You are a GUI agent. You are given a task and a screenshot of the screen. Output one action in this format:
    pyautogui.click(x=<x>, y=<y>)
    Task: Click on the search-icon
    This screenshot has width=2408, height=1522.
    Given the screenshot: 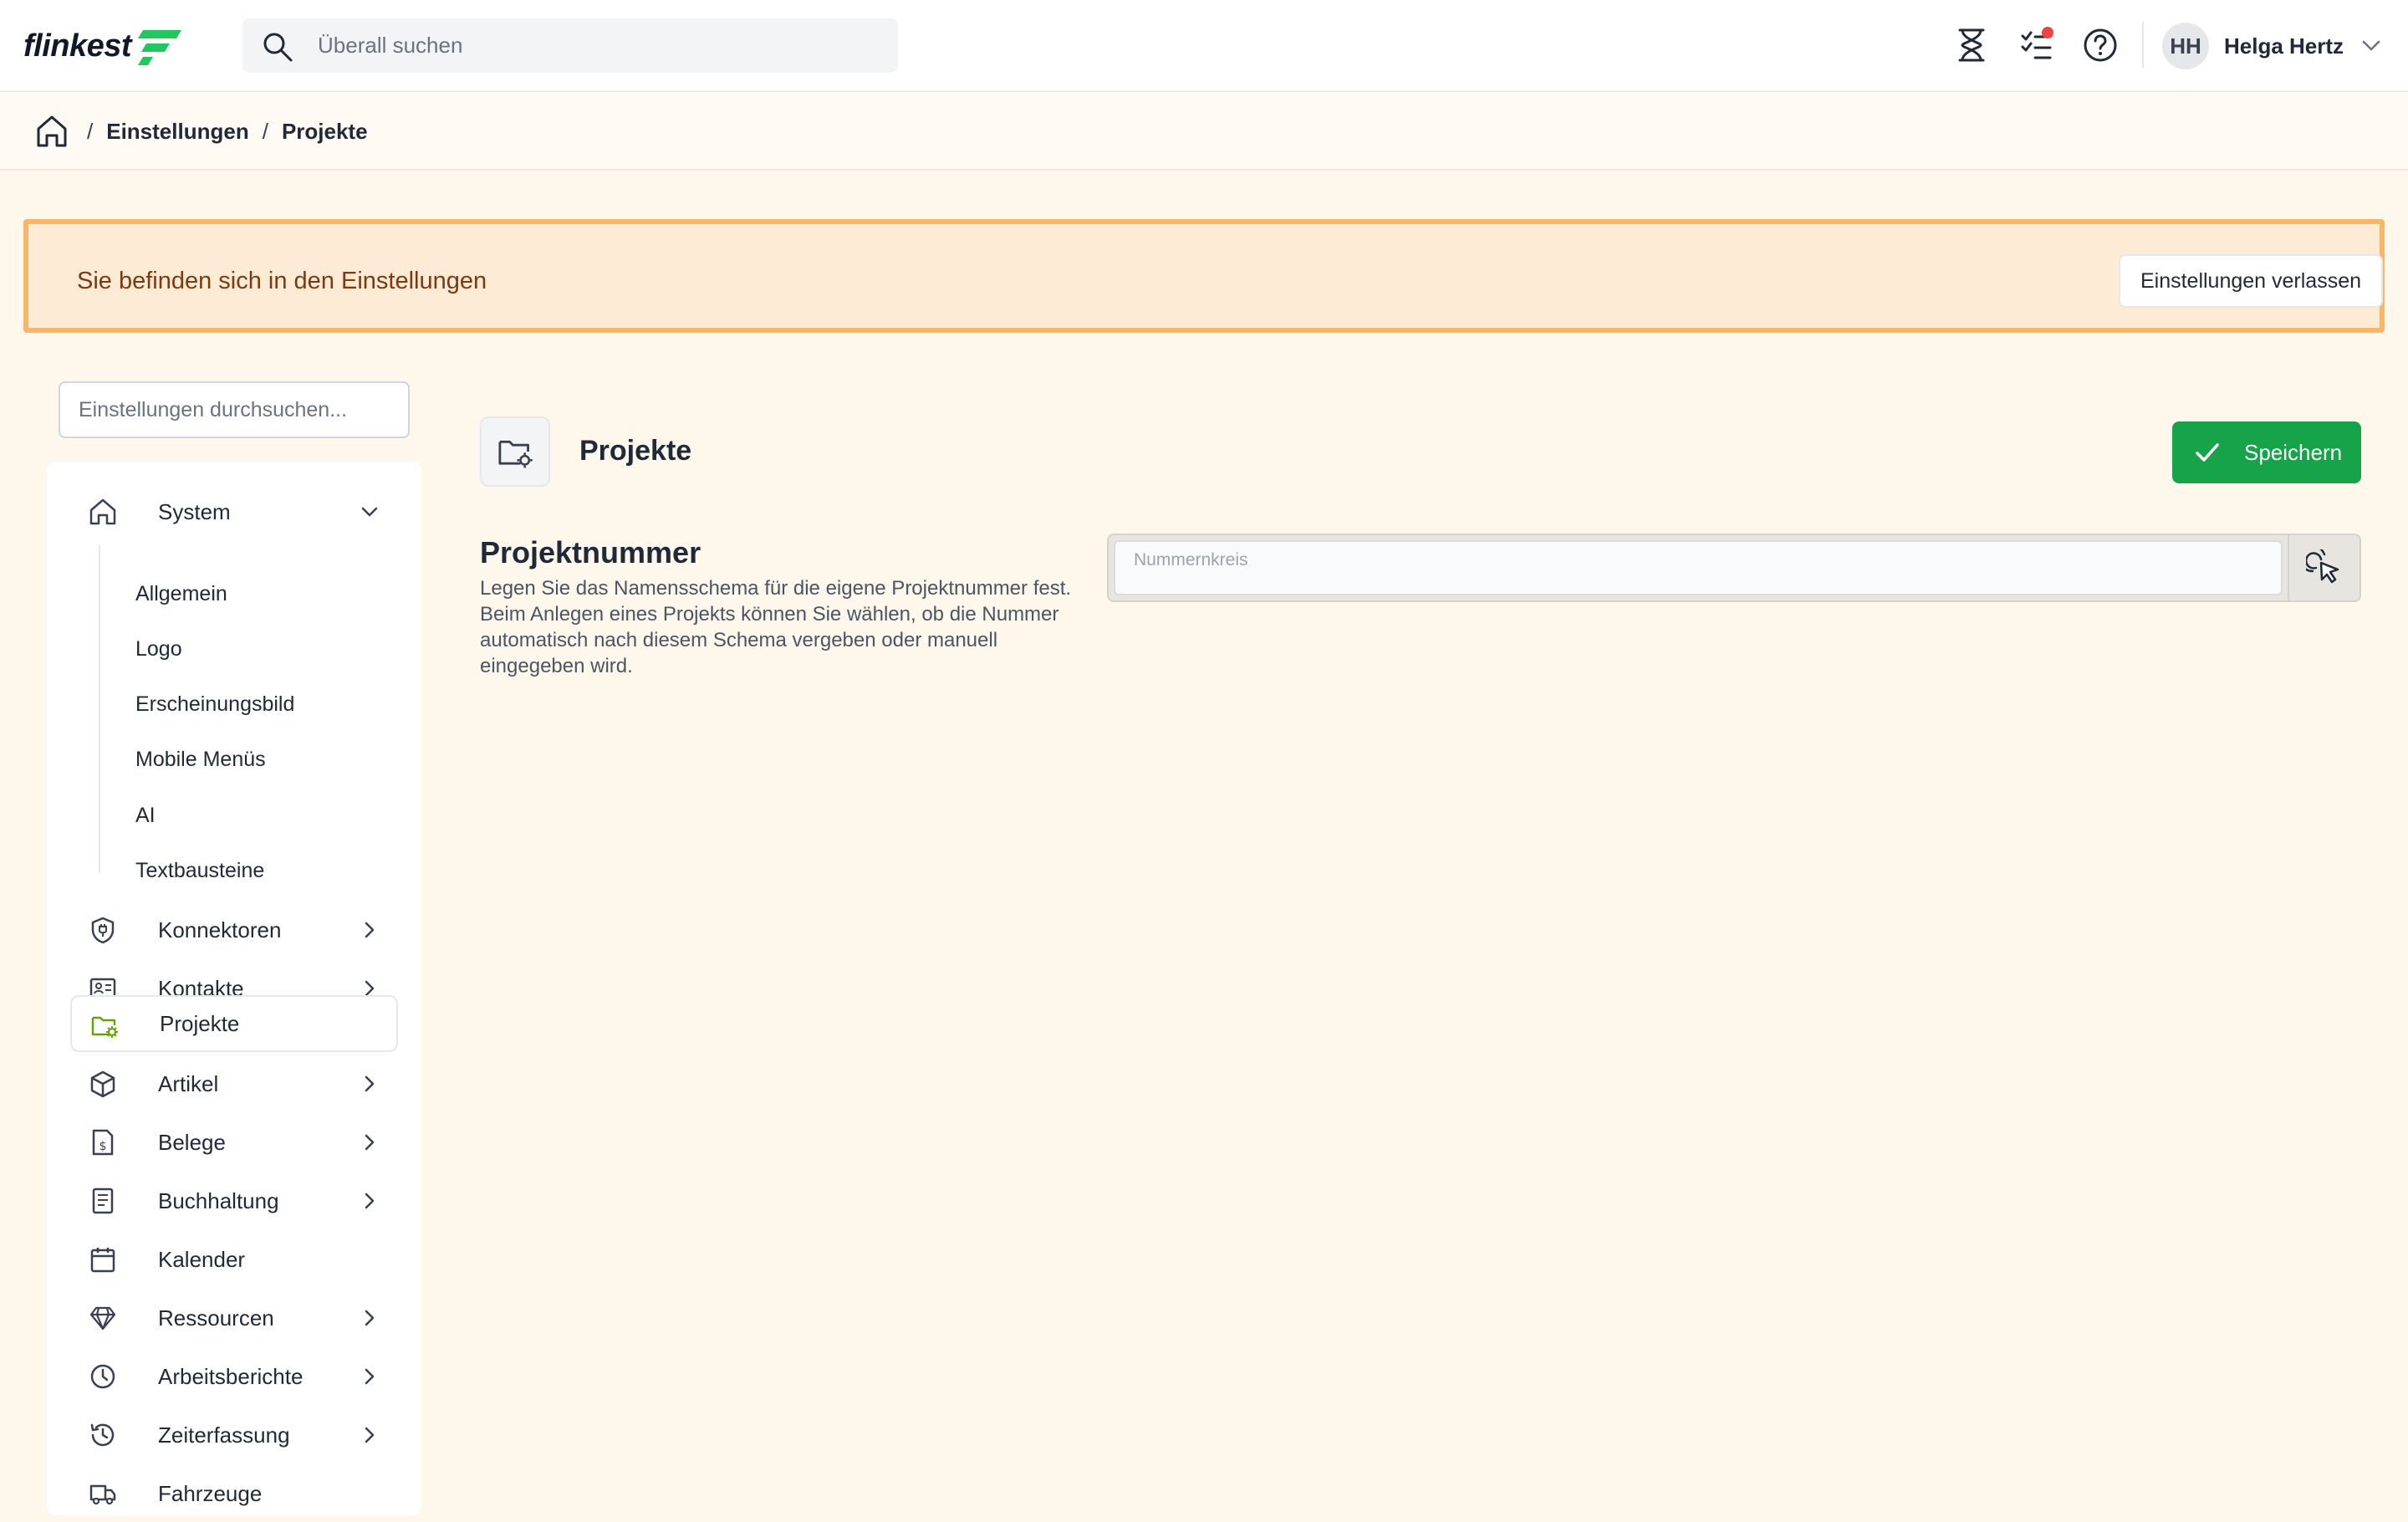 What is the action you would take?
    pyautogui.click(x=278, y=47)
    